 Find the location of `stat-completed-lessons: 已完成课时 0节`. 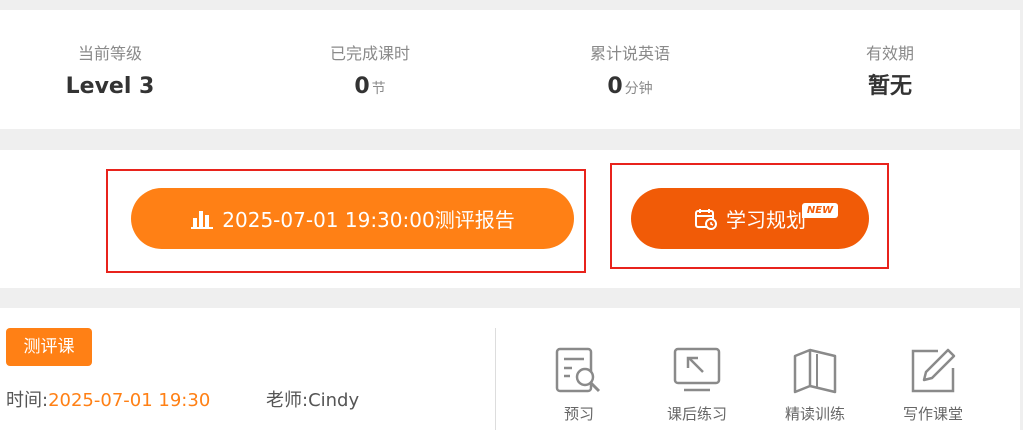

stat-completed-lessons: 已完成课时 0节 is located at coordinates (370, 73).